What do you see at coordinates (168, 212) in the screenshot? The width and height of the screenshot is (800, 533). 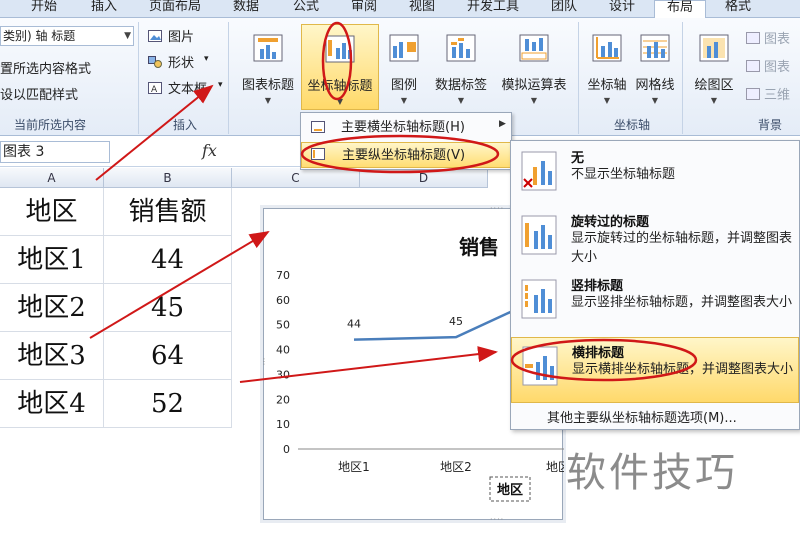 I see `cell-b1: 销售额` at bounding box center [168, 212].